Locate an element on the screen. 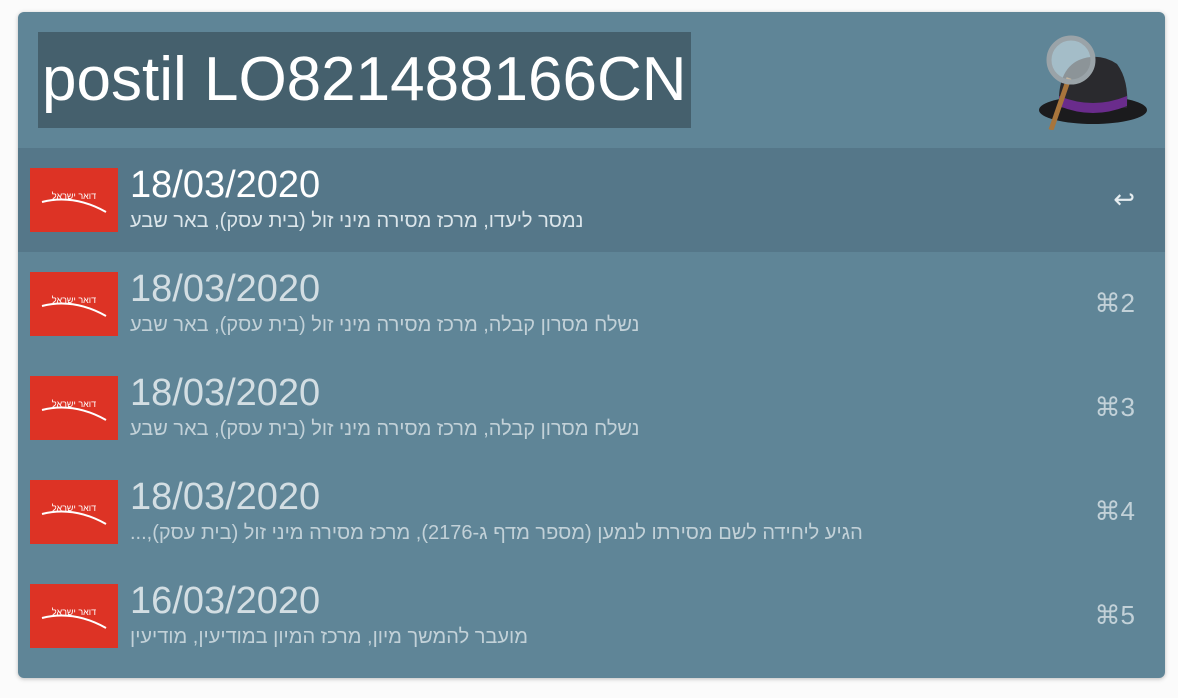 The height and width of the screenshot is (698, 1178). shortcut-label: ⌘2 is located at coordinates (1114, 303).